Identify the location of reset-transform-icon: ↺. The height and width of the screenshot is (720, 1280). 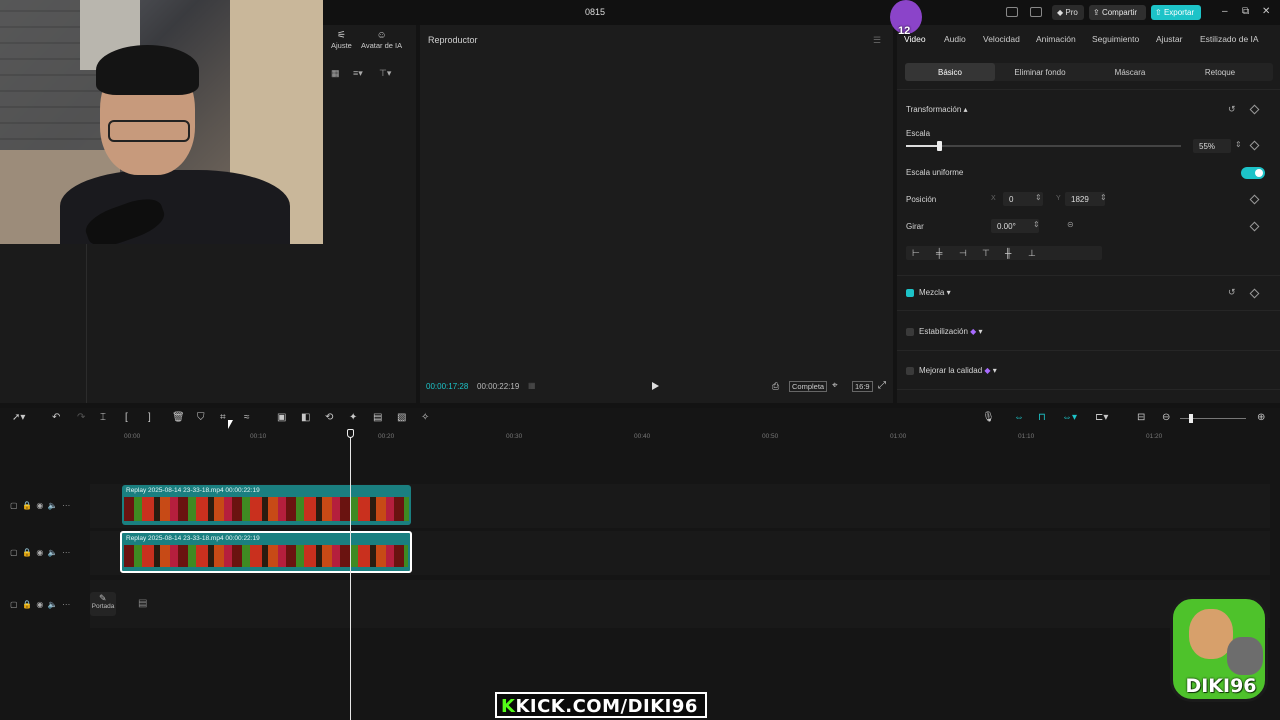
(1232, 109).